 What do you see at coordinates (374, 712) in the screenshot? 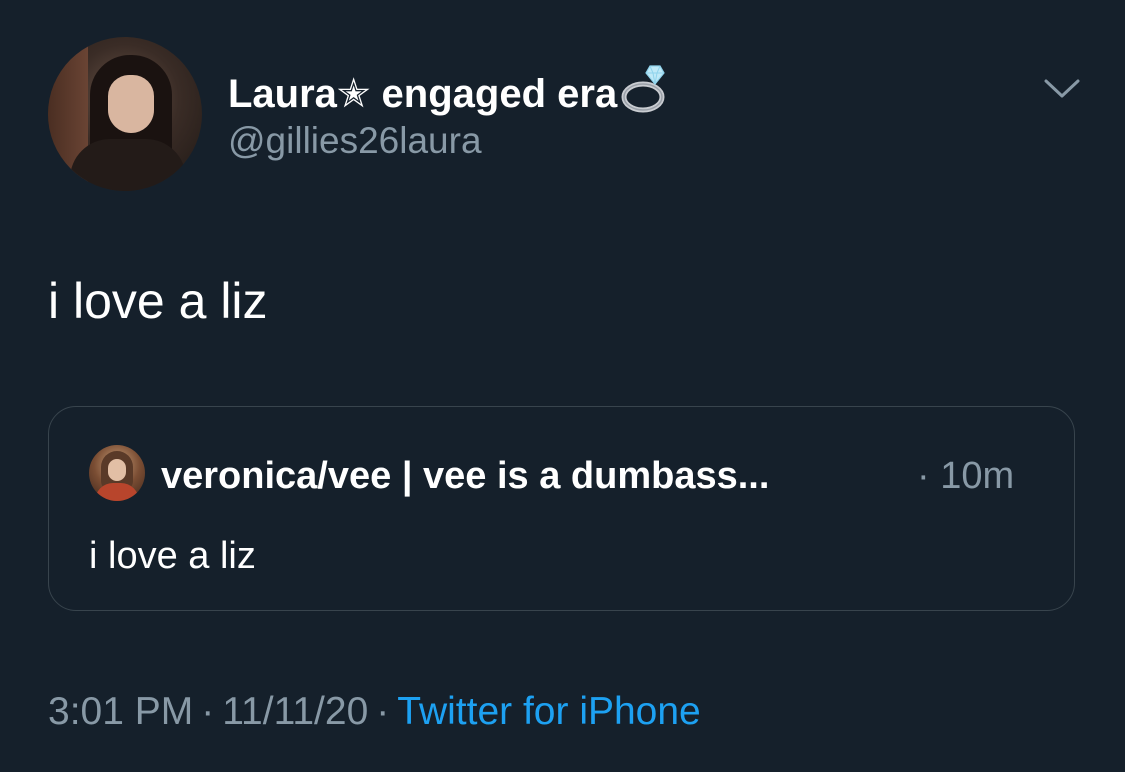
I see `tweet-meta: 3:01 PM · 11/11/20 · Twitter for iPhone` at bounding box center [374, 712].